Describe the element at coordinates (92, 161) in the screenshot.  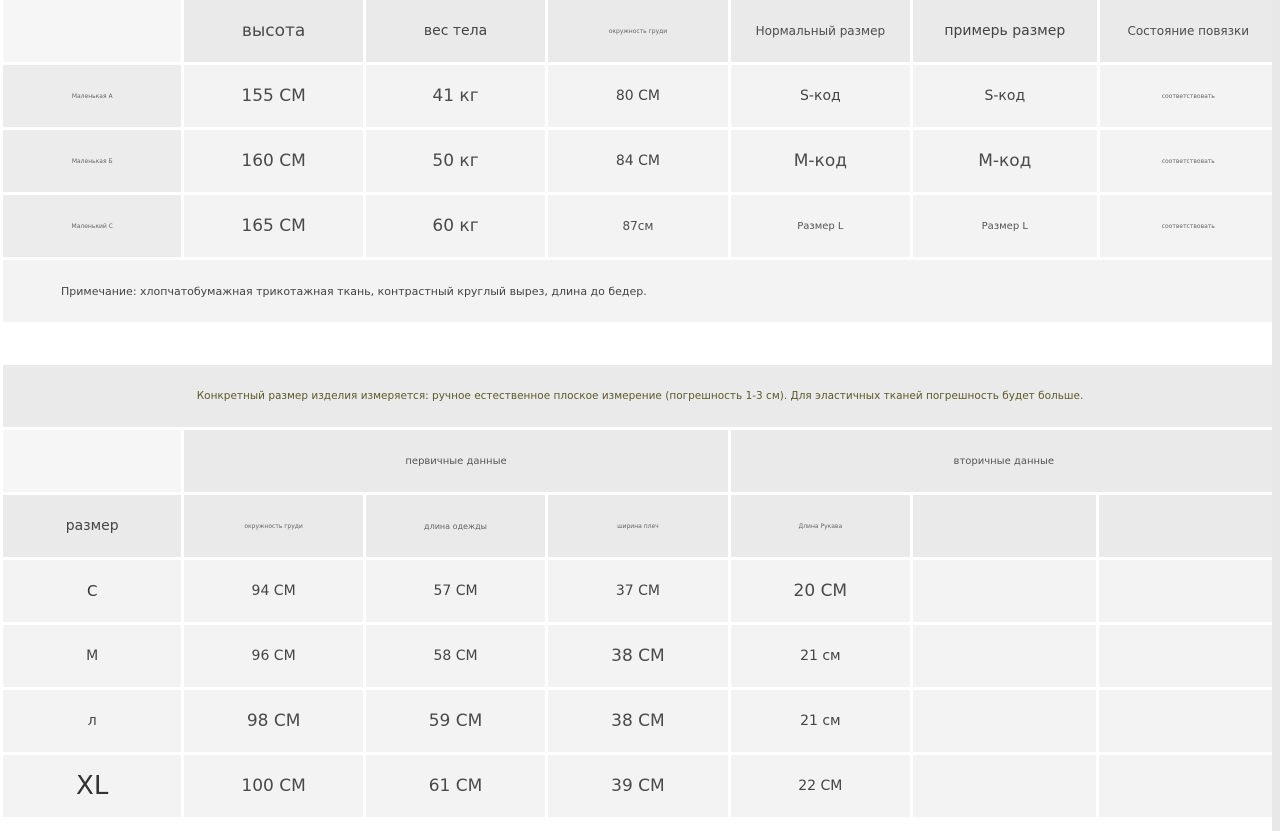
I see `model-name: Маленькая Б` at that location.